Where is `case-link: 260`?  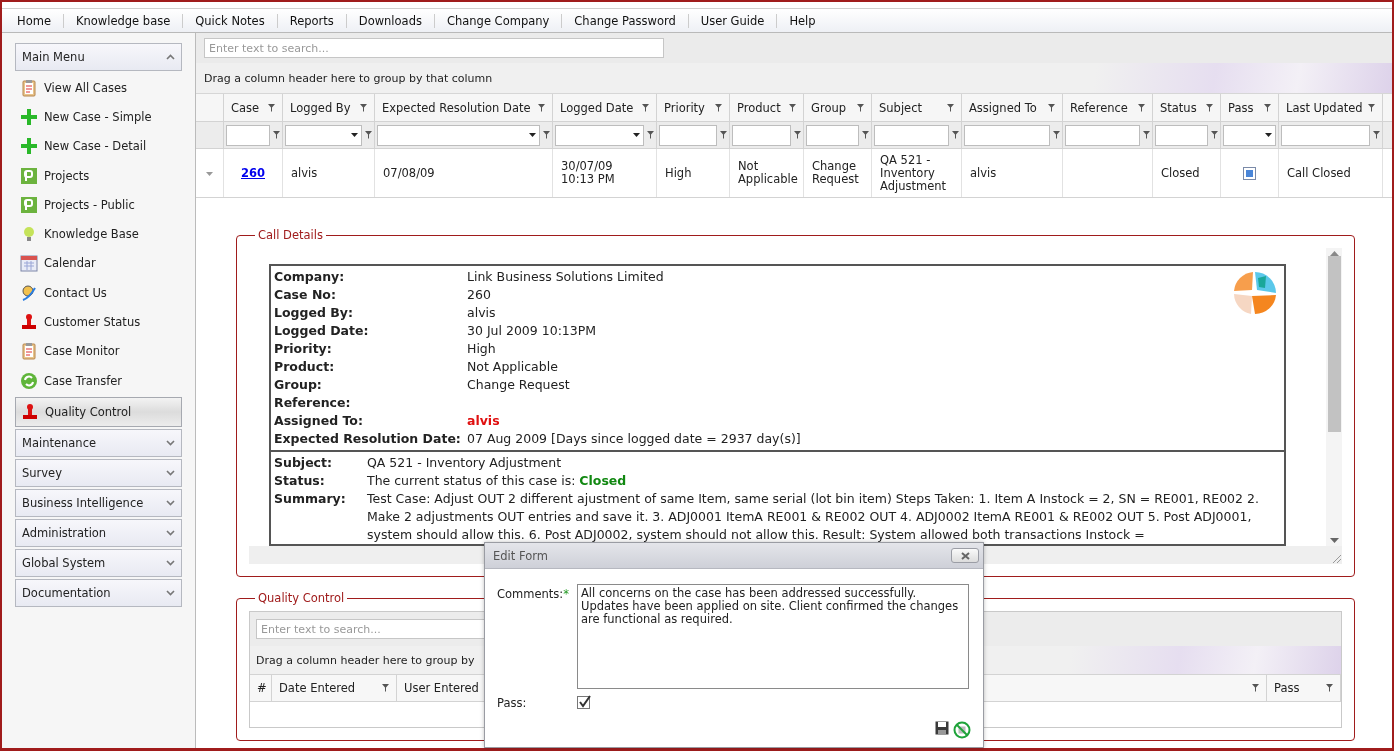 case-link: 260 is located at coordinates (253, 173).